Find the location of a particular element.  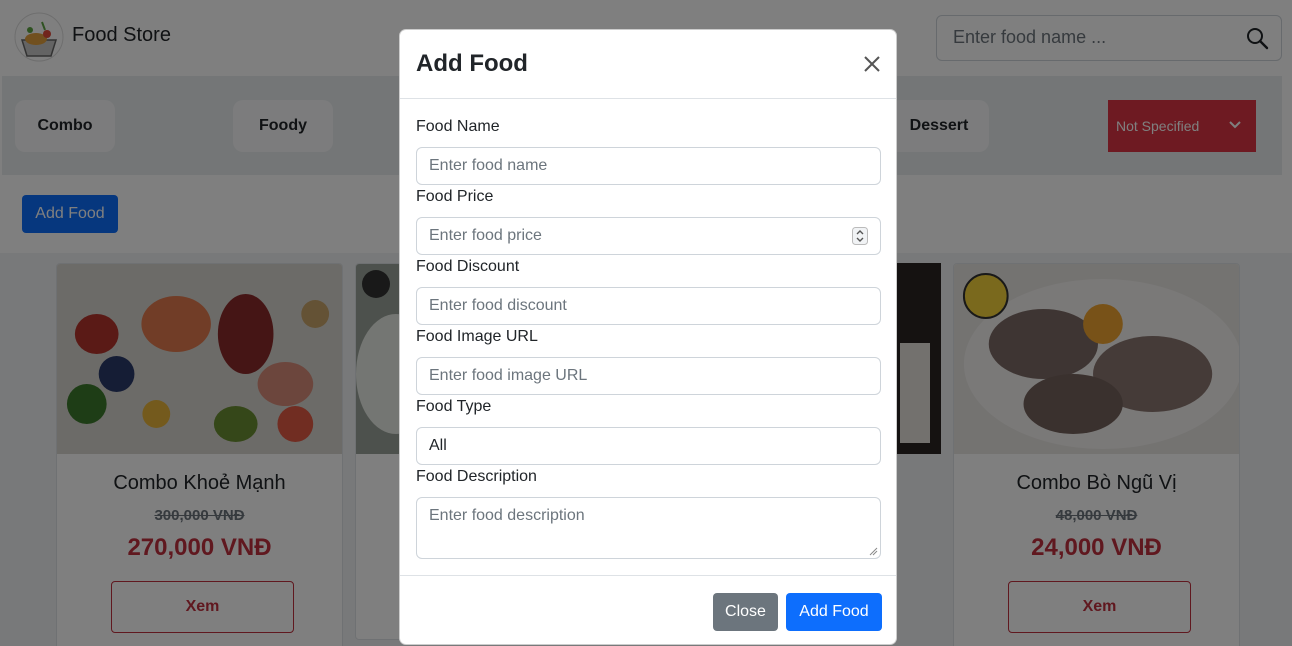

add-food-submit-button: Add Food is located at coordinates (834, 612).